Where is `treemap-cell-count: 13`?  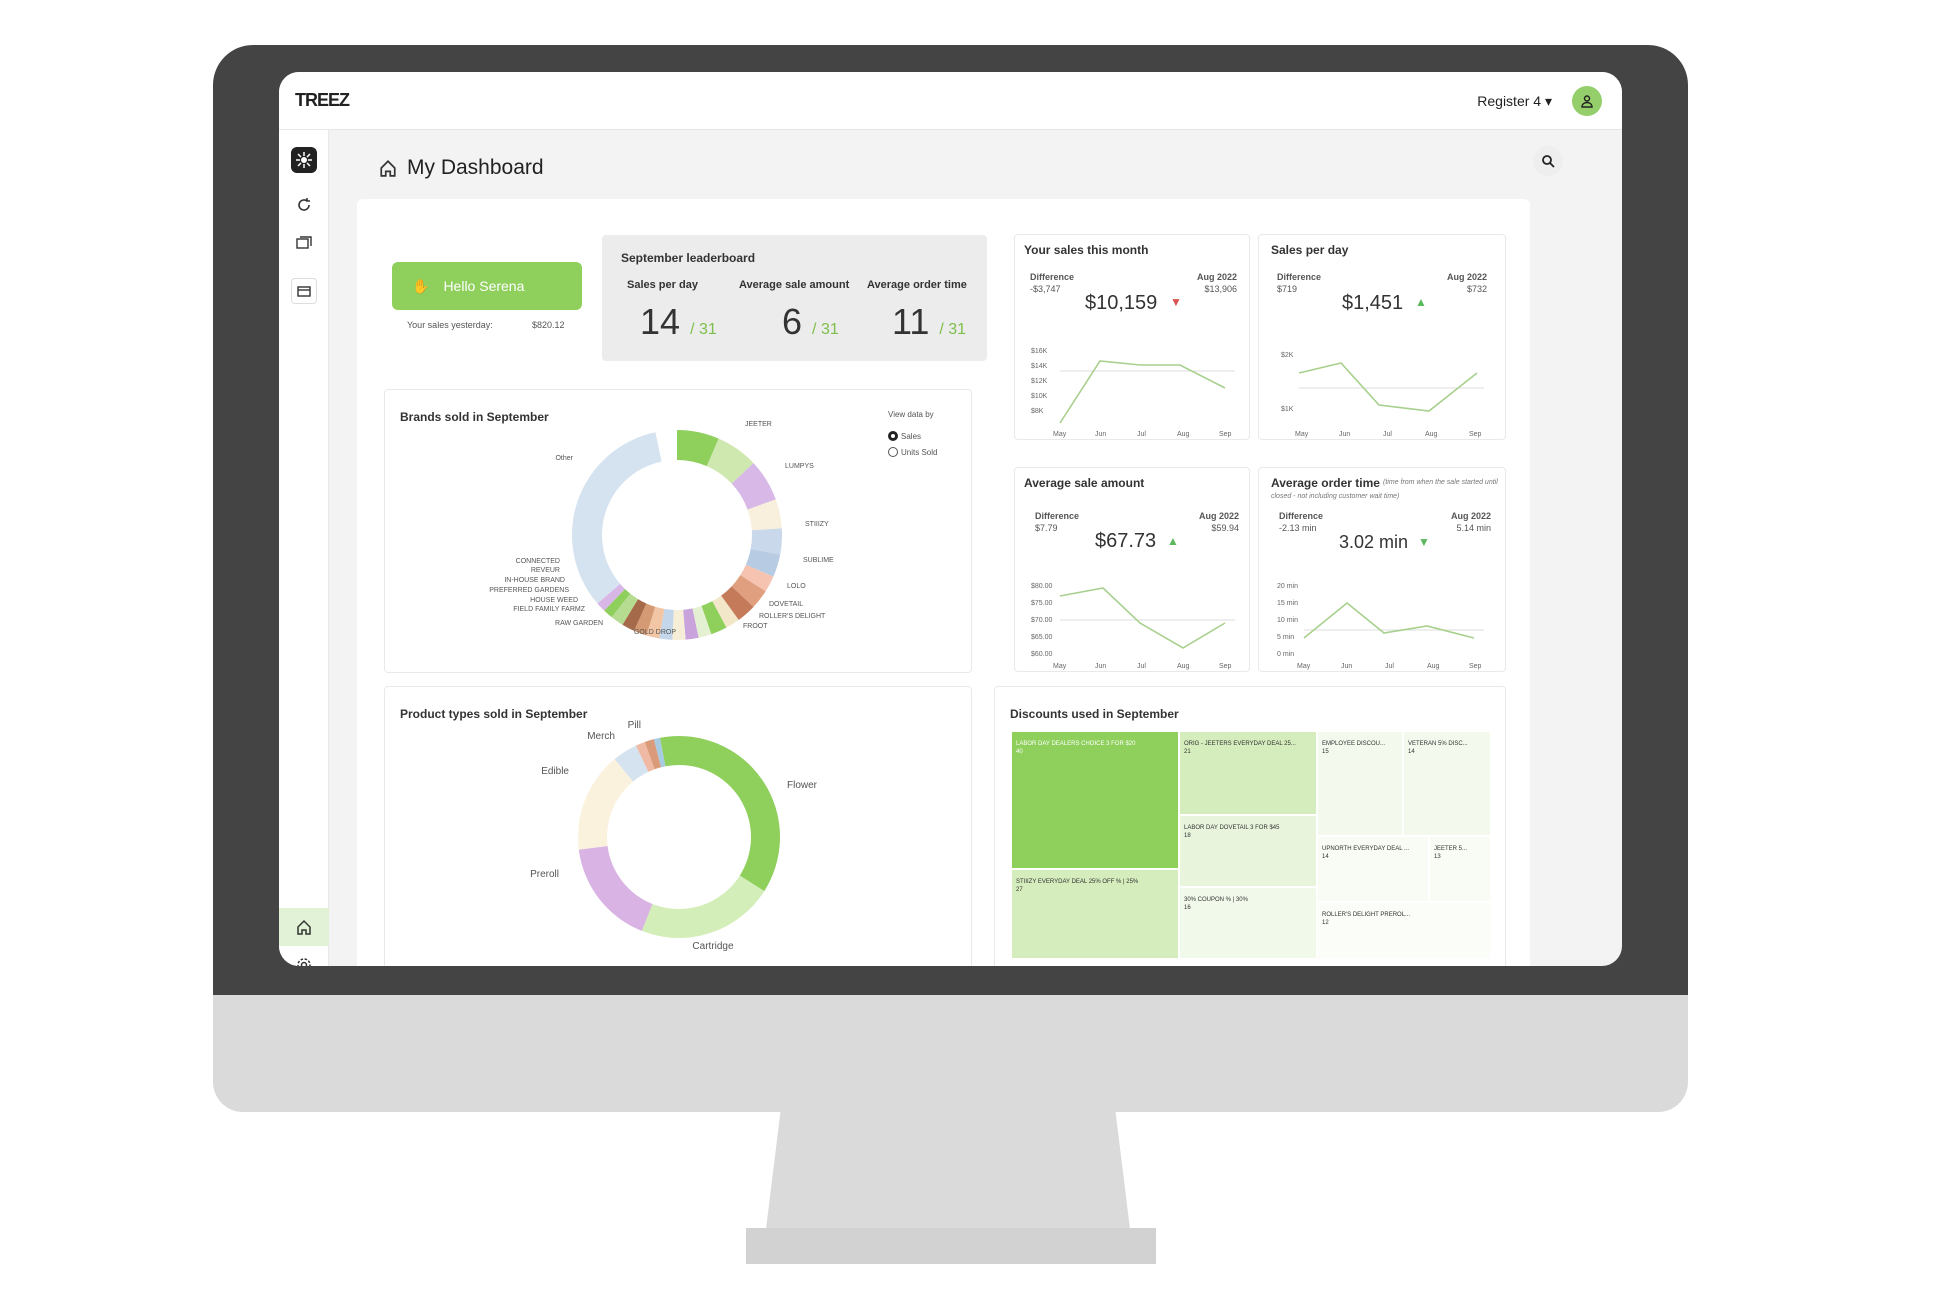
treemap-cell-count: 13 is located at coordinates (1437, 857).